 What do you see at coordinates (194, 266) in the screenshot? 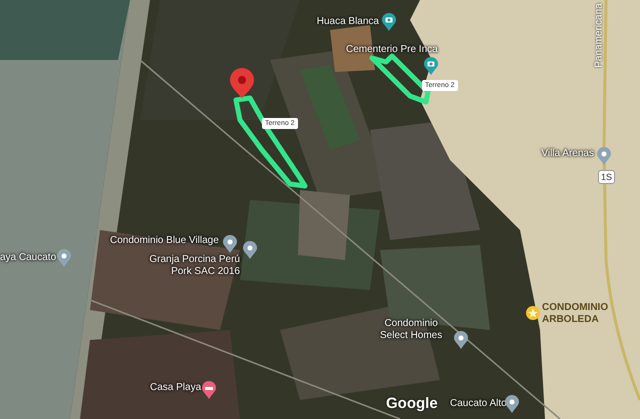
I see `place-label: Granja Porcina Perú Pork SAC 2016` at bounding box center [194, 266].